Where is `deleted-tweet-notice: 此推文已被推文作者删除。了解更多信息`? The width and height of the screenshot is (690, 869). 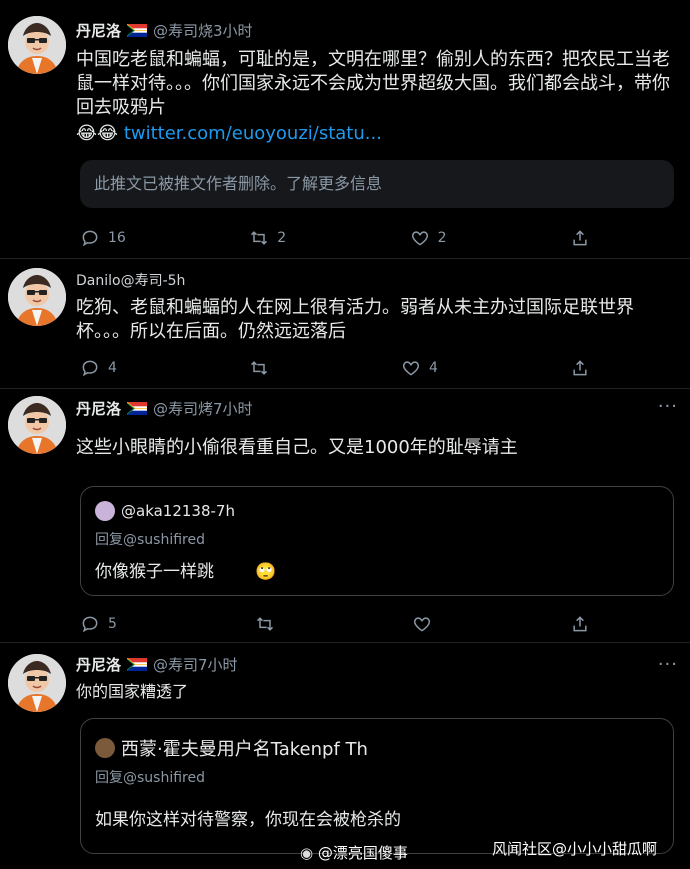
deleted-tweet-notice: 此推文已被推文作者删除。了解更多信息 is located at coordinates (377, 184).